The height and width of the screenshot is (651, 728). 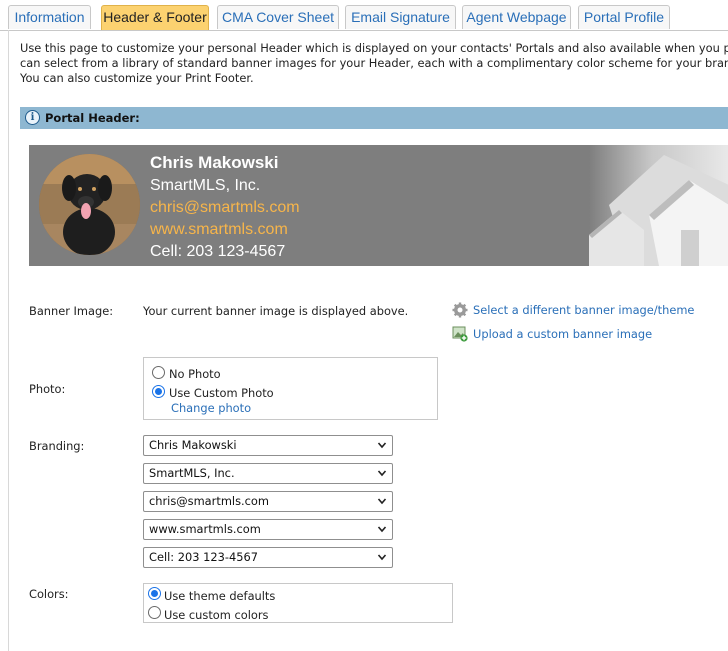 What do you see at coordinates (214, 162) in the screenshot?
I see `banner-agent-name: Chris Makowski` at bounding box center [214, 162].